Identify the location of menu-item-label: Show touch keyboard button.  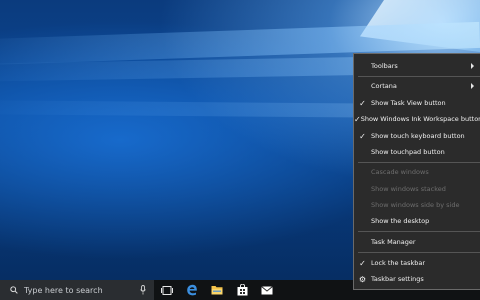
(418, 136).